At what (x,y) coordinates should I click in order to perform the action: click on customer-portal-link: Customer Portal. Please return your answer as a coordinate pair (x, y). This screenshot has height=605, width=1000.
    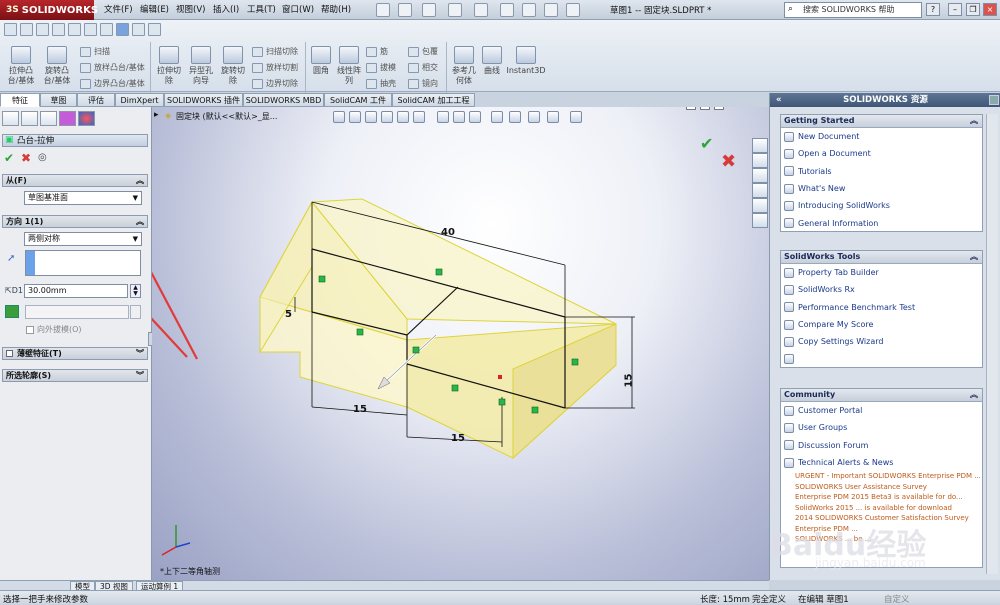
    Looking at the image, I should click on (881, 410).